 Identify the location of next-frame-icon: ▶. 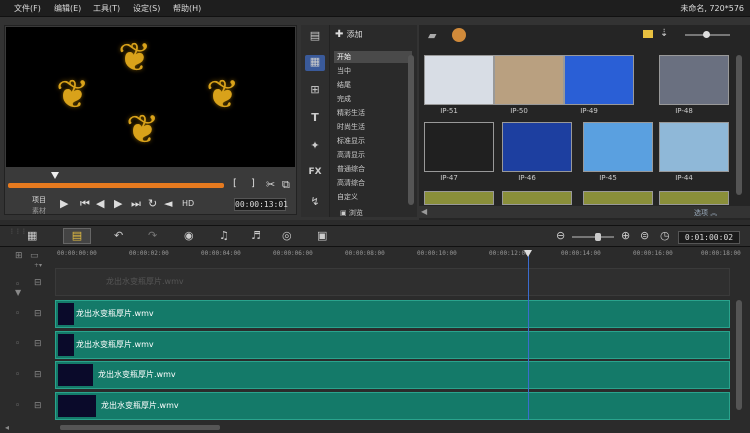
(118, 203).